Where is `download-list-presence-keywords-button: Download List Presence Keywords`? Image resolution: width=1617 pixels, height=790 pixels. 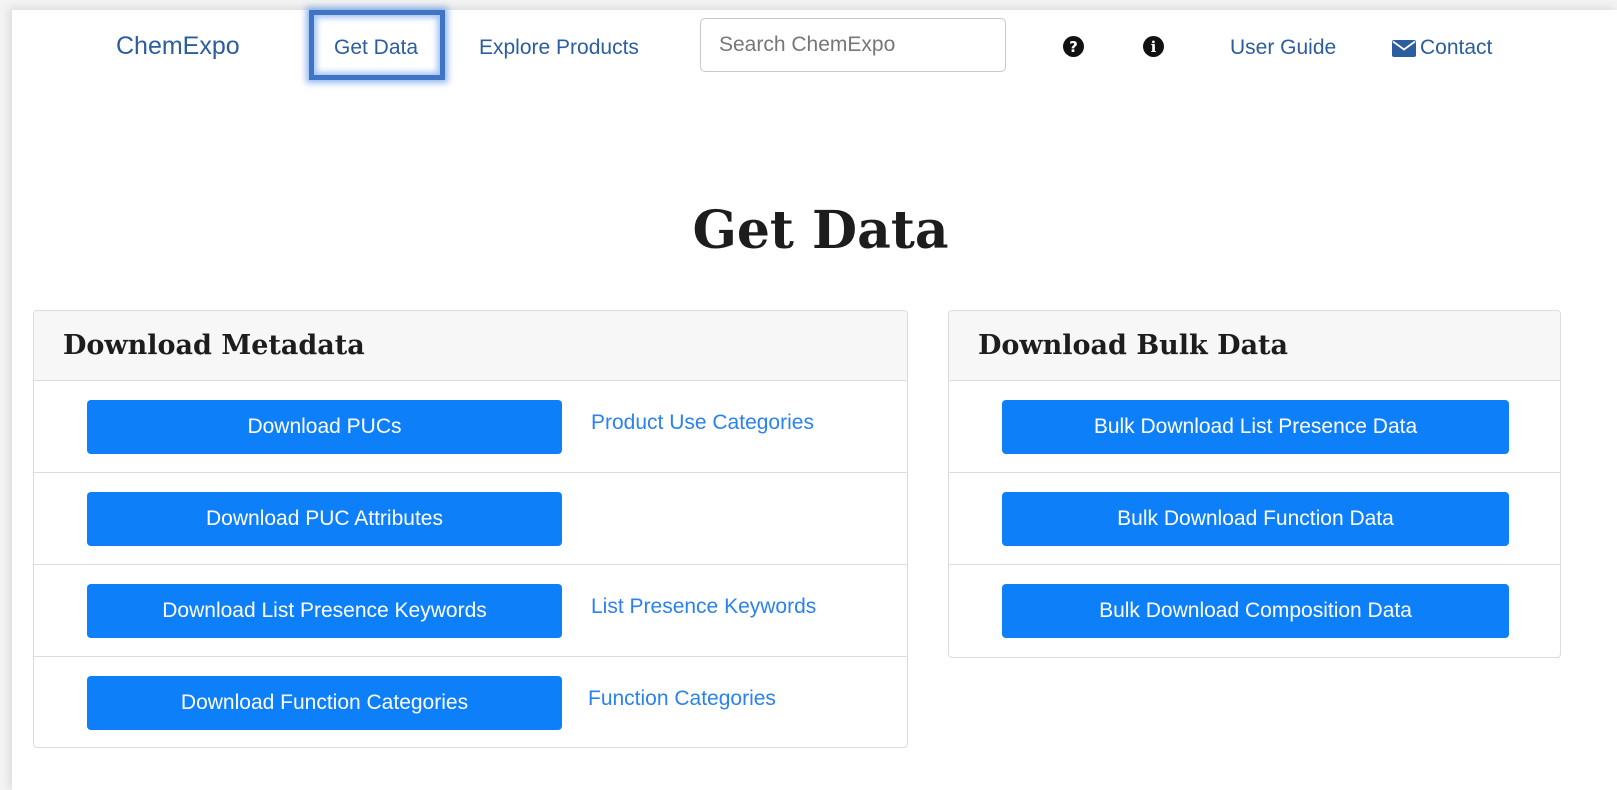 download-list-presence-keywords-button: Download List Presence Keywords is located at coordinates (324, 611).